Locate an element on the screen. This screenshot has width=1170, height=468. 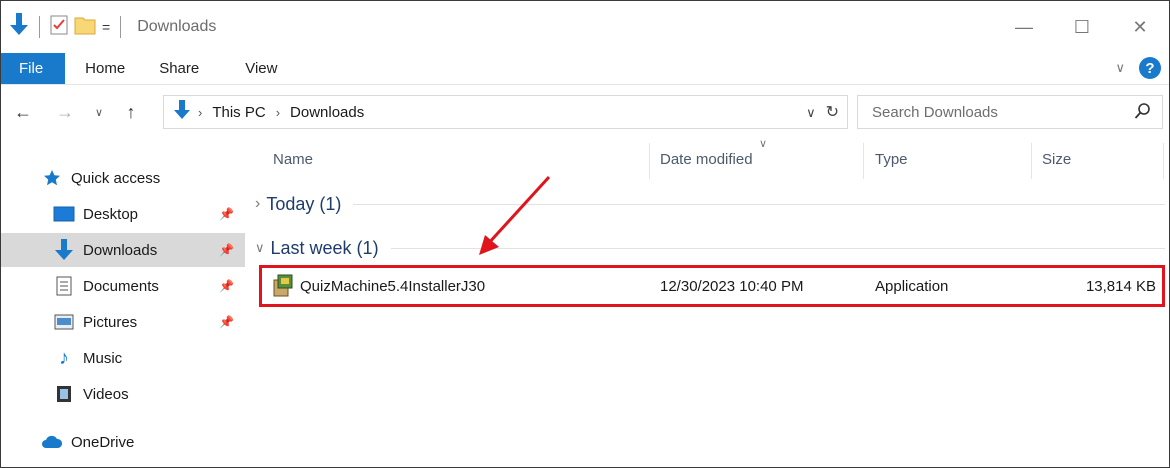
pictures-icon is located at coordinates (64, 322).